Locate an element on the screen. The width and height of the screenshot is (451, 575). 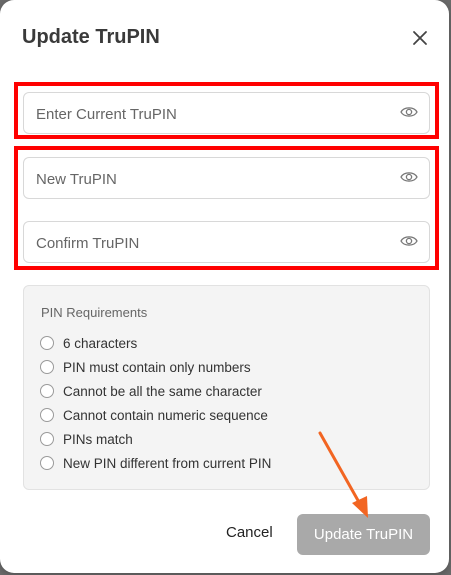
requirements-title: PIN Requirements is located at coordinates (94, 312).